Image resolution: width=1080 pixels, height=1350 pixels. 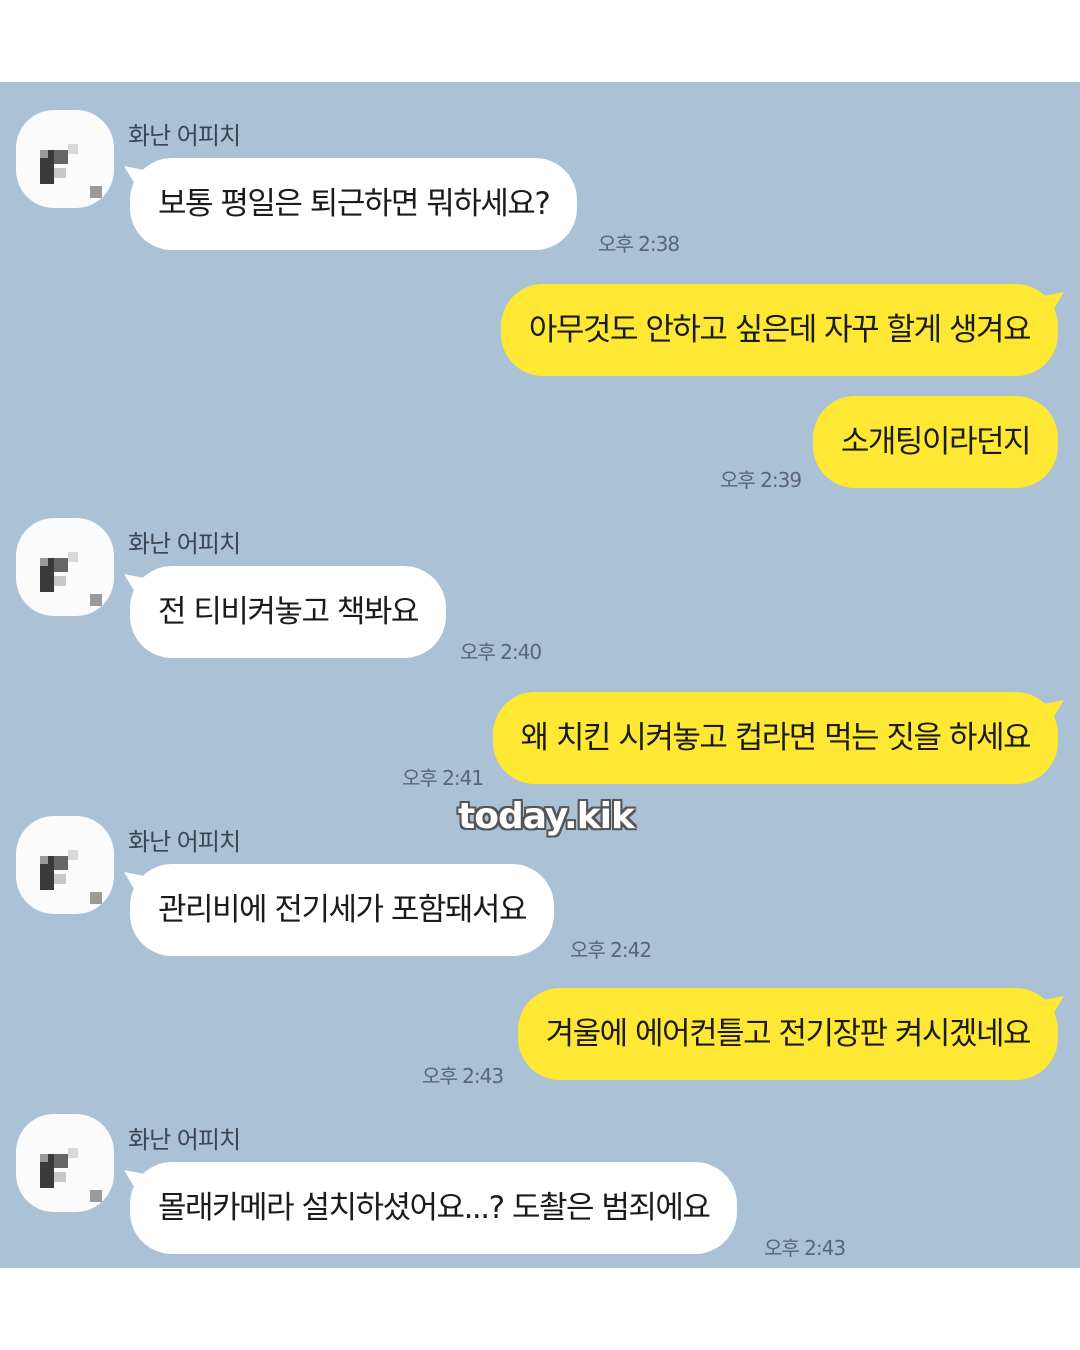 I want to click on message-bubble-incoming: 보통 평일은 퇴근하면 뭐하세요?, so click(x=354, y=204).